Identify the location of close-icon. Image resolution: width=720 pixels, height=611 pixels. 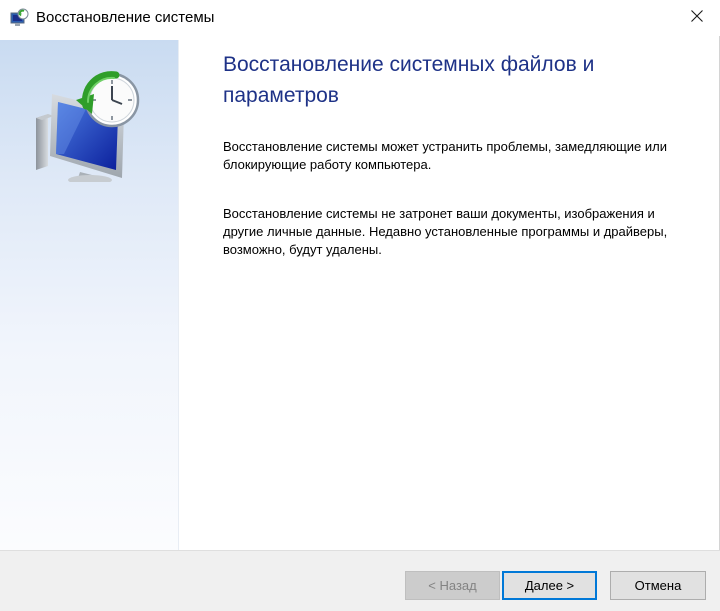
(697, 18).